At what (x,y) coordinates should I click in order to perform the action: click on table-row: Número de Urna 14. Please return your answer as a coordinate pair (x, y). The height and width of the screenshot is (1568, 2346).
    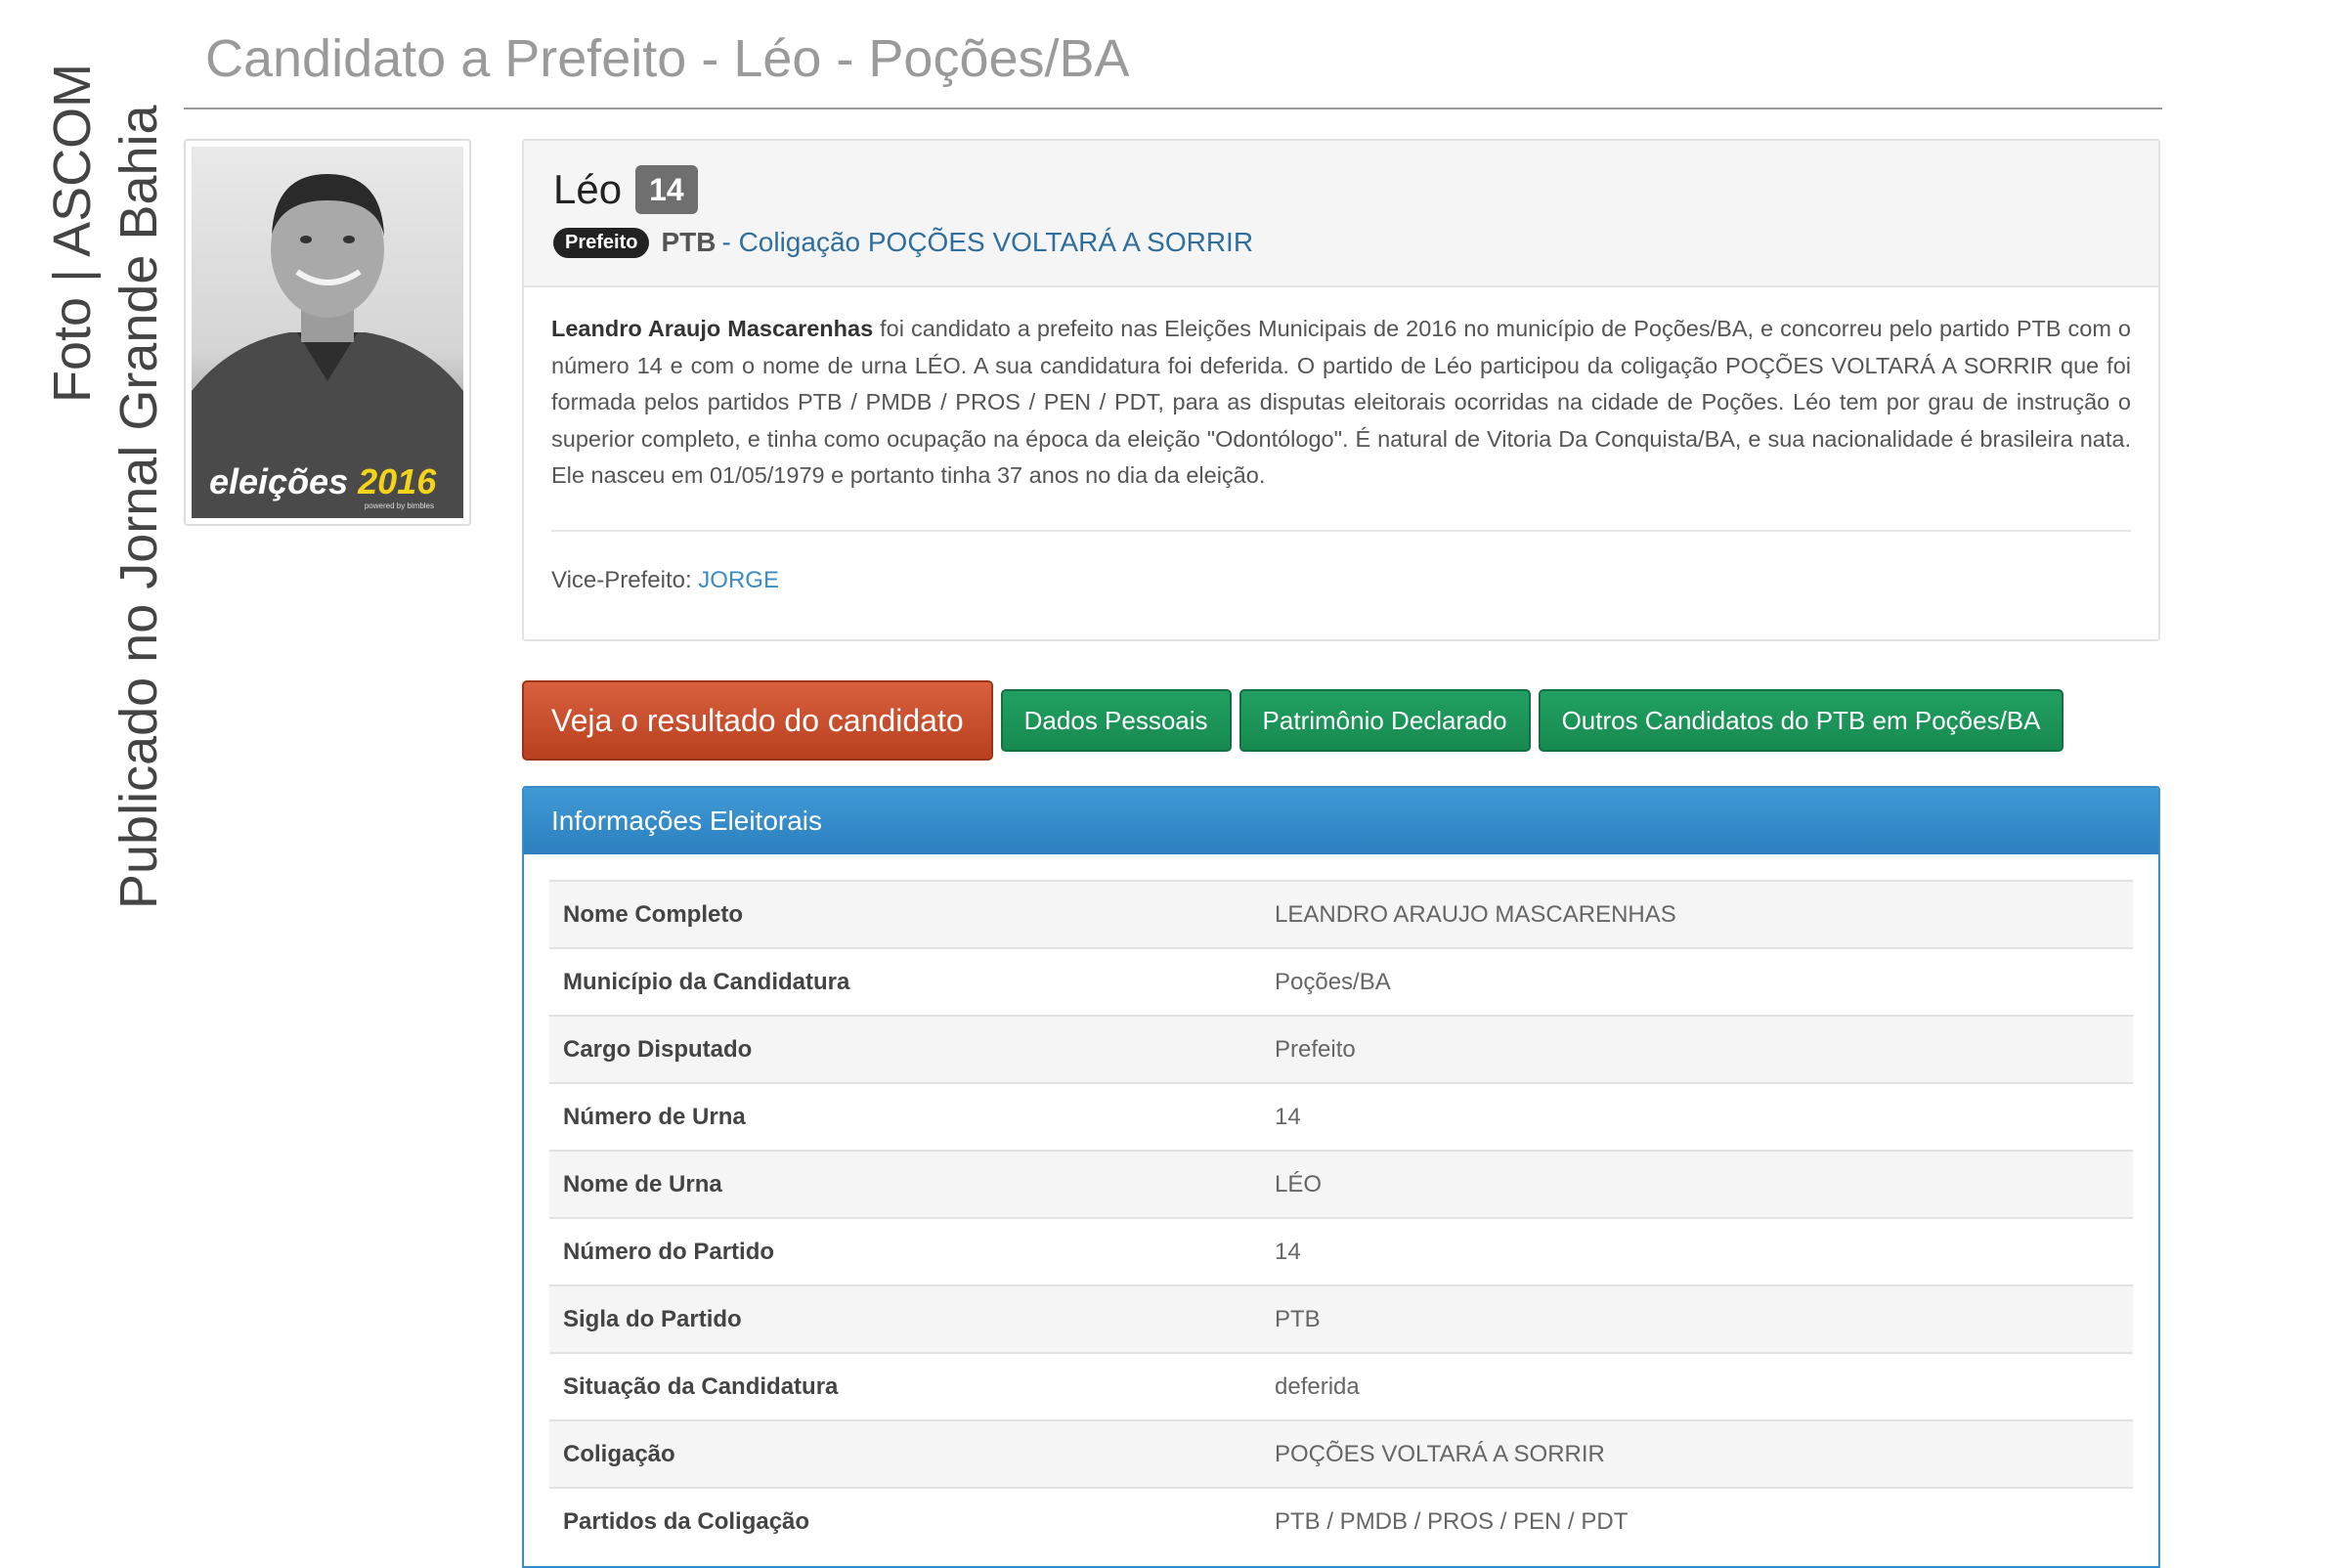
    Looking at the image, I should click on (1341, 1116).